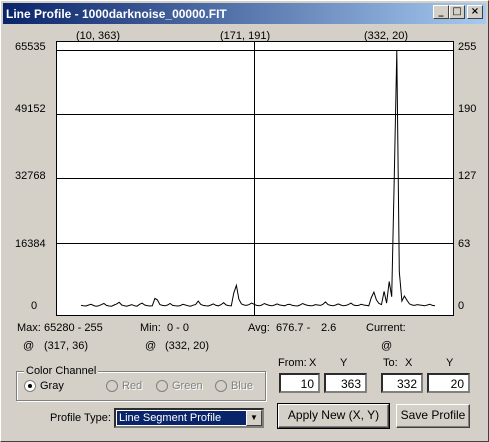  What do you see at coordinates (333, 416) in the screenshot?
I see `apply-new-button: Apply New (X, Y)` at bounding box center [333, 416].